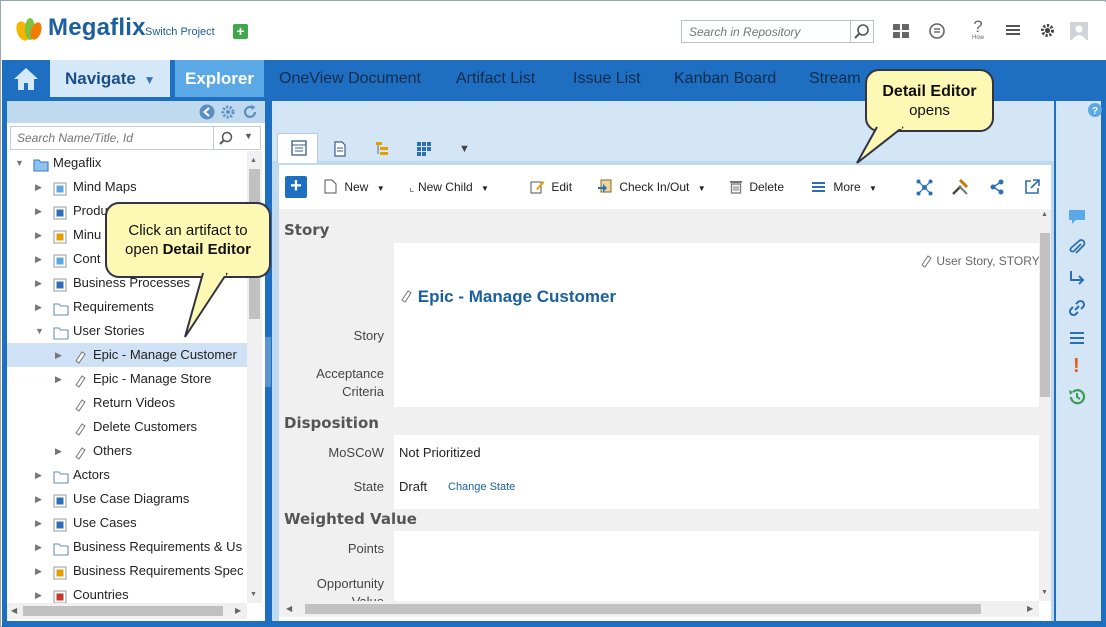 Image resolution: width=1106 pixels, height=627 pixels. What do you see at coordinates (1077, 248) in the screenshot?
I see `attachment-icon` at bounding box center [1077, 248].